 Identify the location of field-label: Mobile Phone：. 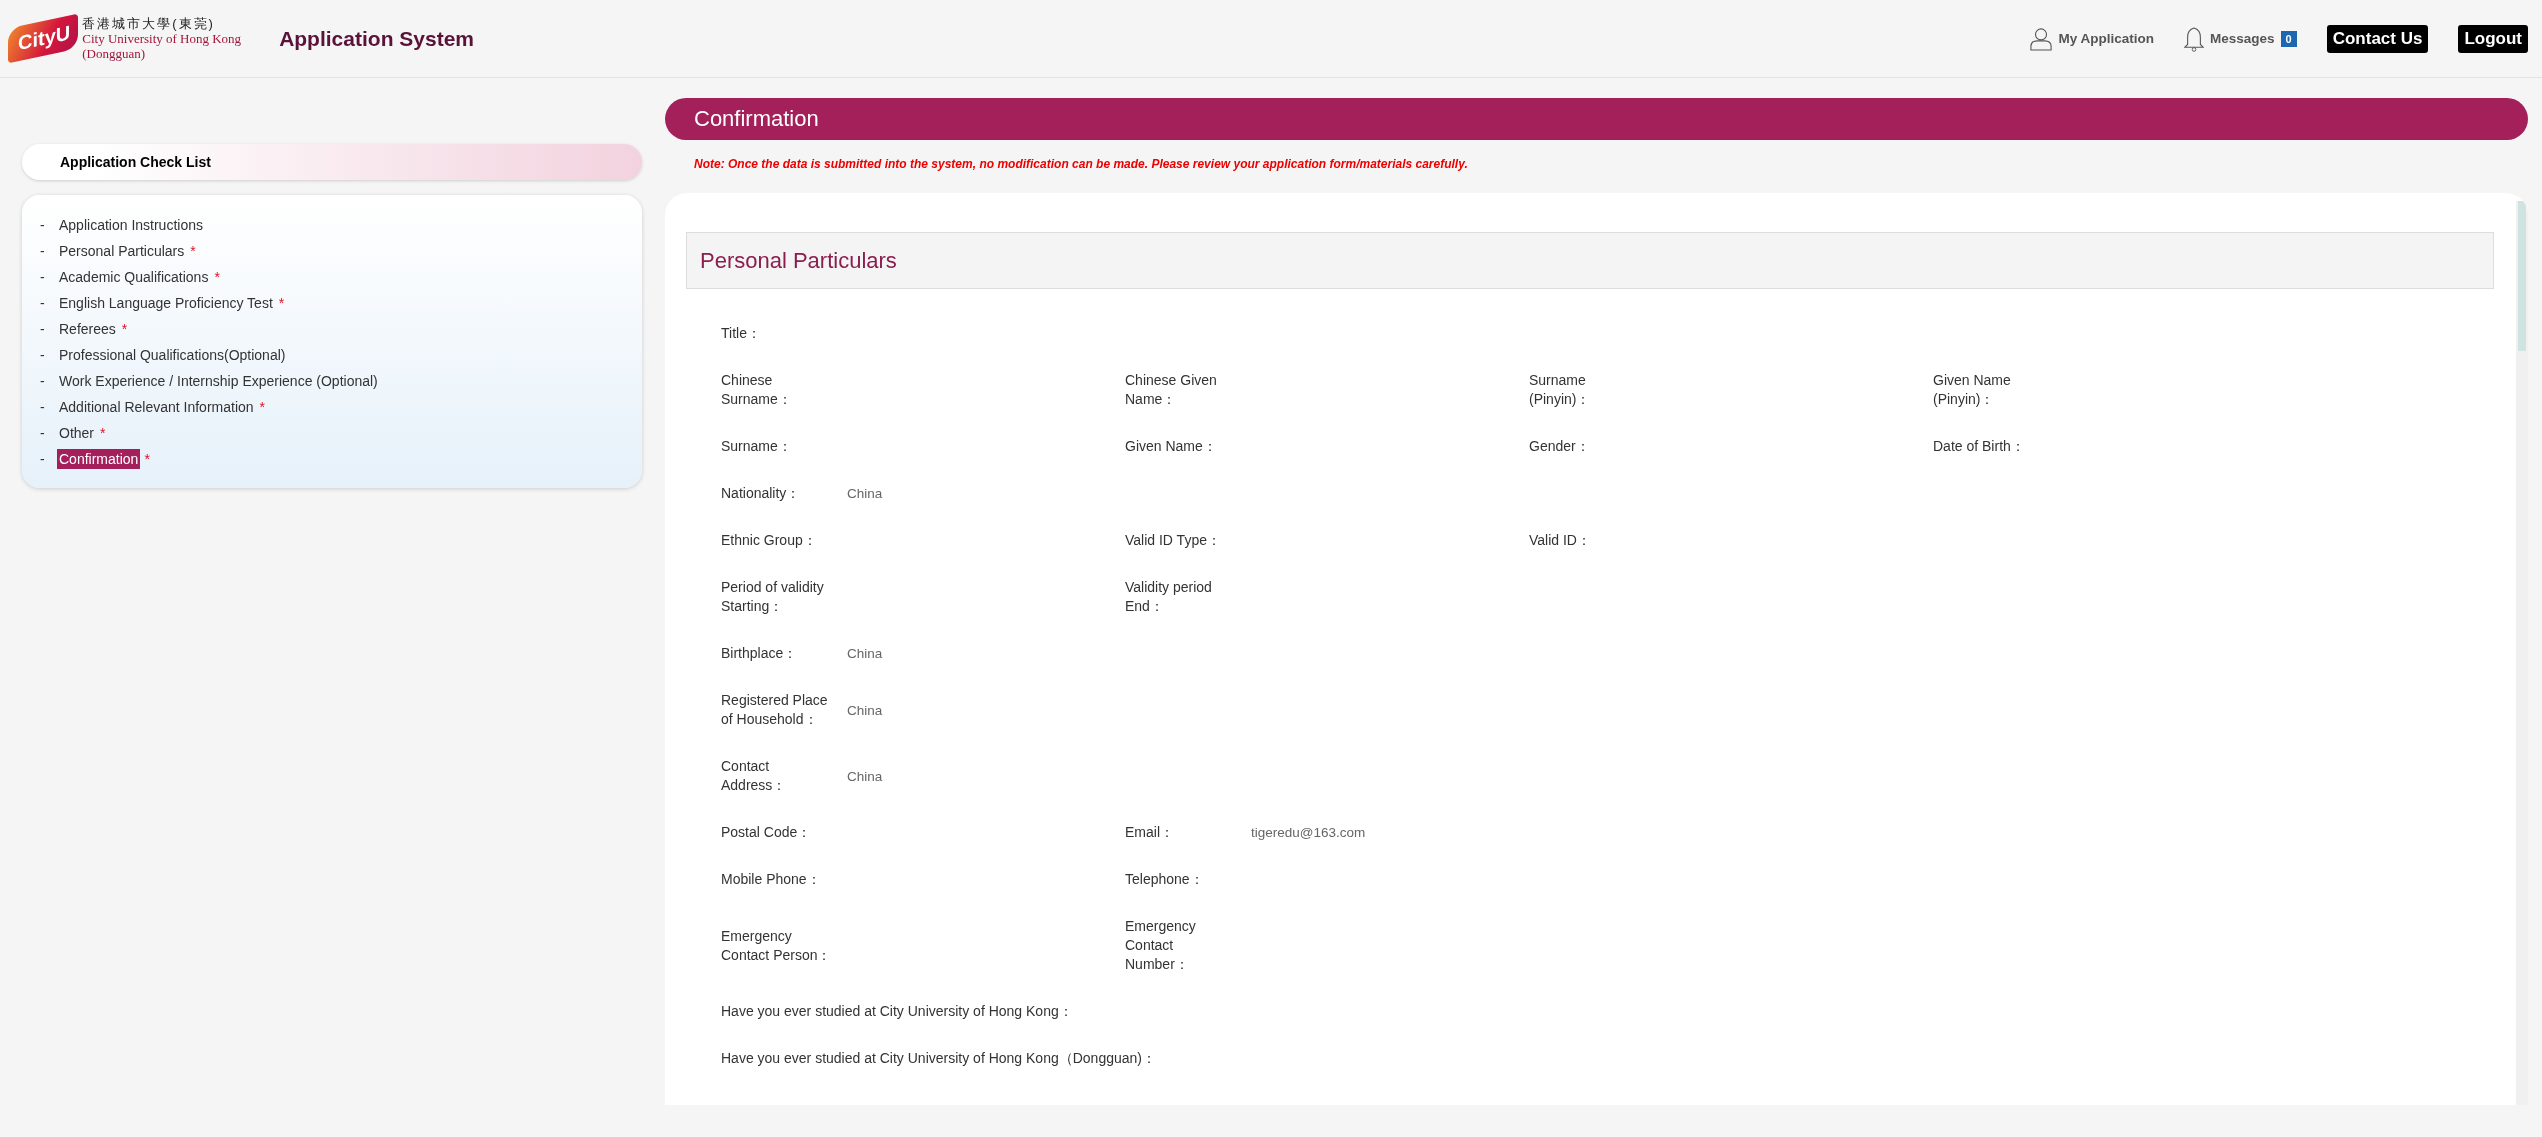
(771, 879).